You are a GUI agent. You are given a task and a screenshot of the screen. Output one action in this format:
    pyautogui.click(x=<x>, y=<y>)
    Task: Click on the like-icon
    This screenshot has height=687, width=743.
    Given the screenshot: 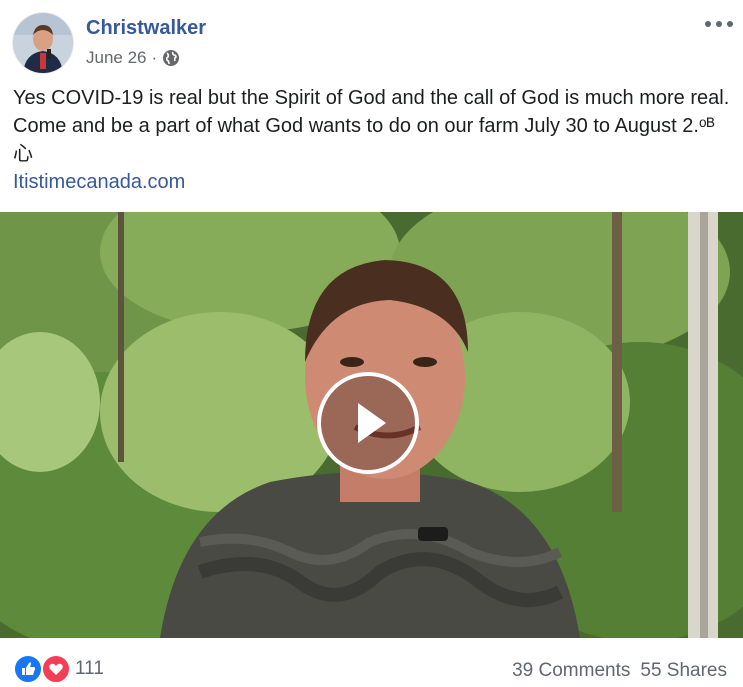 What is the action you would take?
    pyautogui.click(x=28, y=669)
    